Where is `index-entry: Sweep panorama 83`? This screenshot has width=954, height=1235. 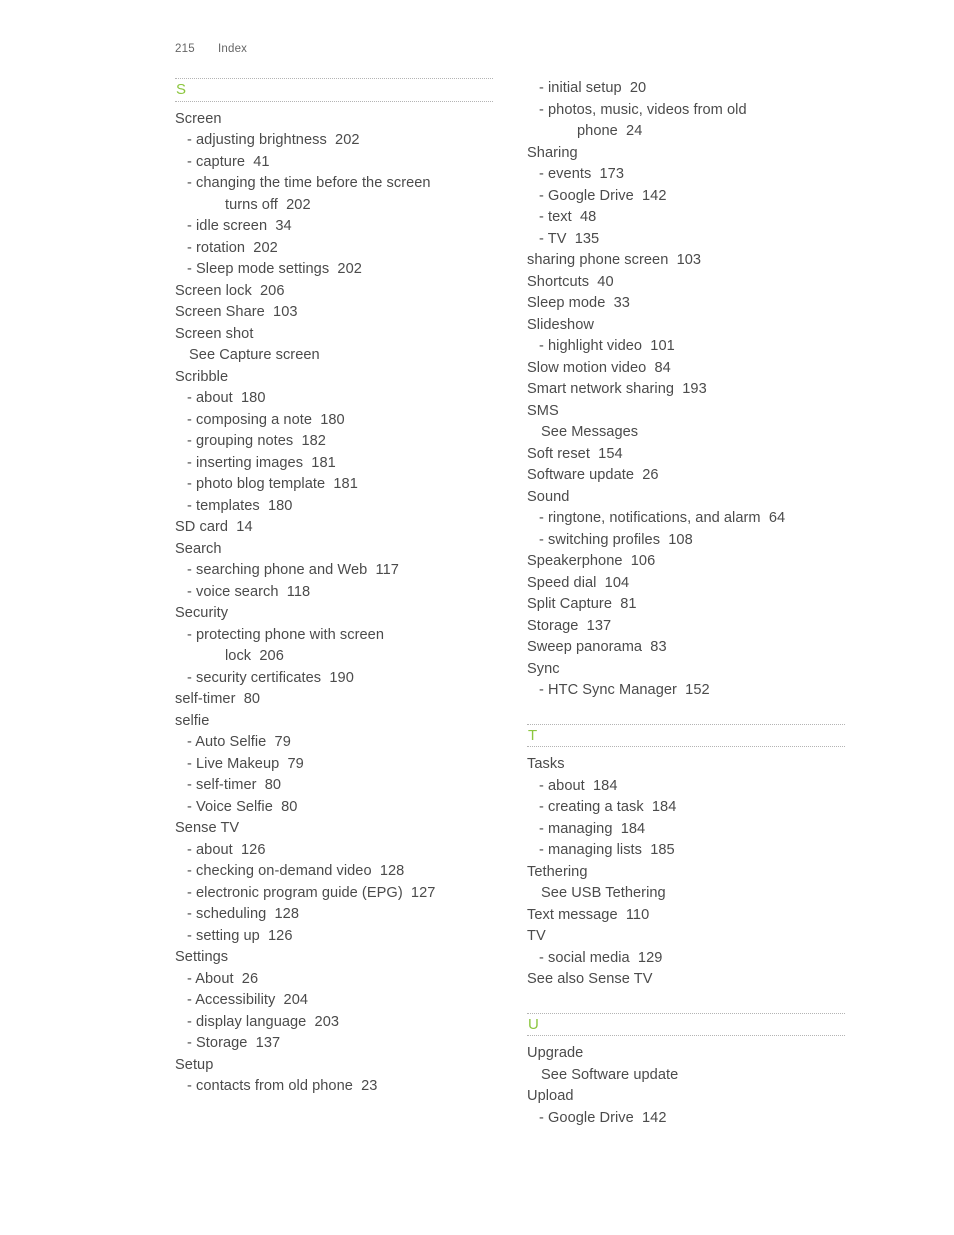
index-entry: Sweep panorama 83 is located at coordinates (597, 647).